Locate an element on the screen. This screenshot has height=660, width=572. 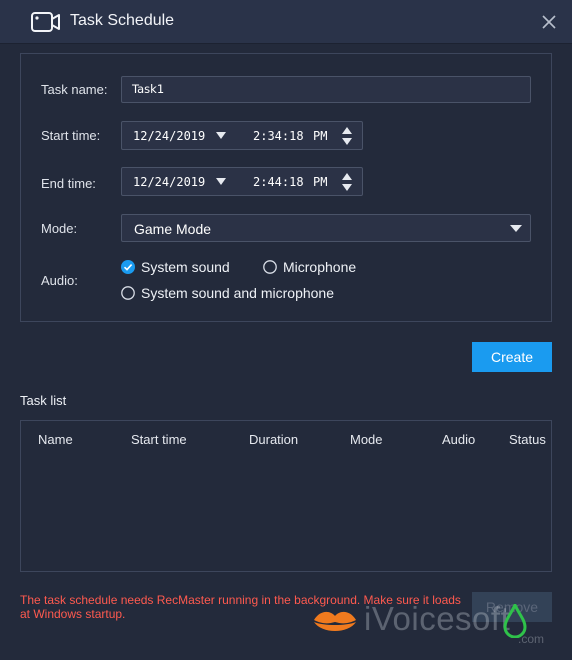
camera-icon is located at coordinates (45, 22).